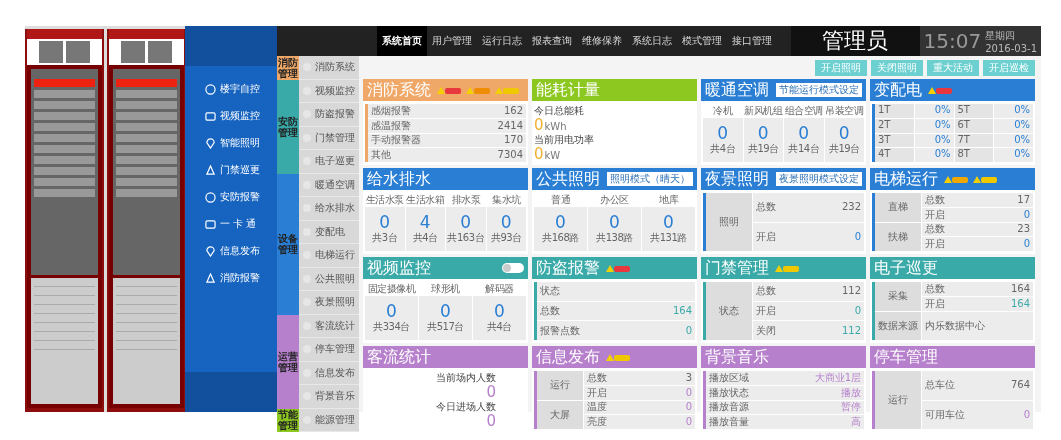 This screenshot has width=1061, height=440. I want to click on launcher-item: 消防报警, so click(241, 278).